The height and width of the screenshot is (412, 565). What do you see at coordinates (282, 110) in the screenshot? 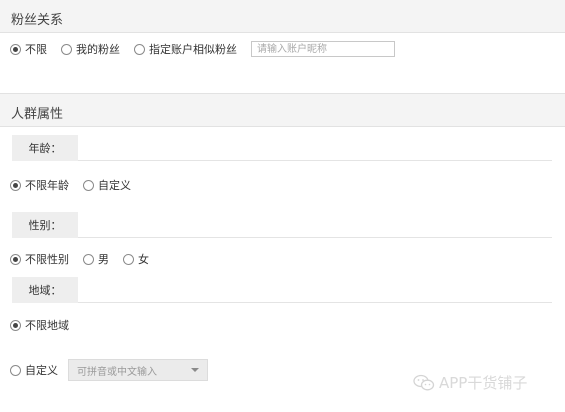
I see `crowd-attributes-header: 人群属性` at bounding box center [282, 110].